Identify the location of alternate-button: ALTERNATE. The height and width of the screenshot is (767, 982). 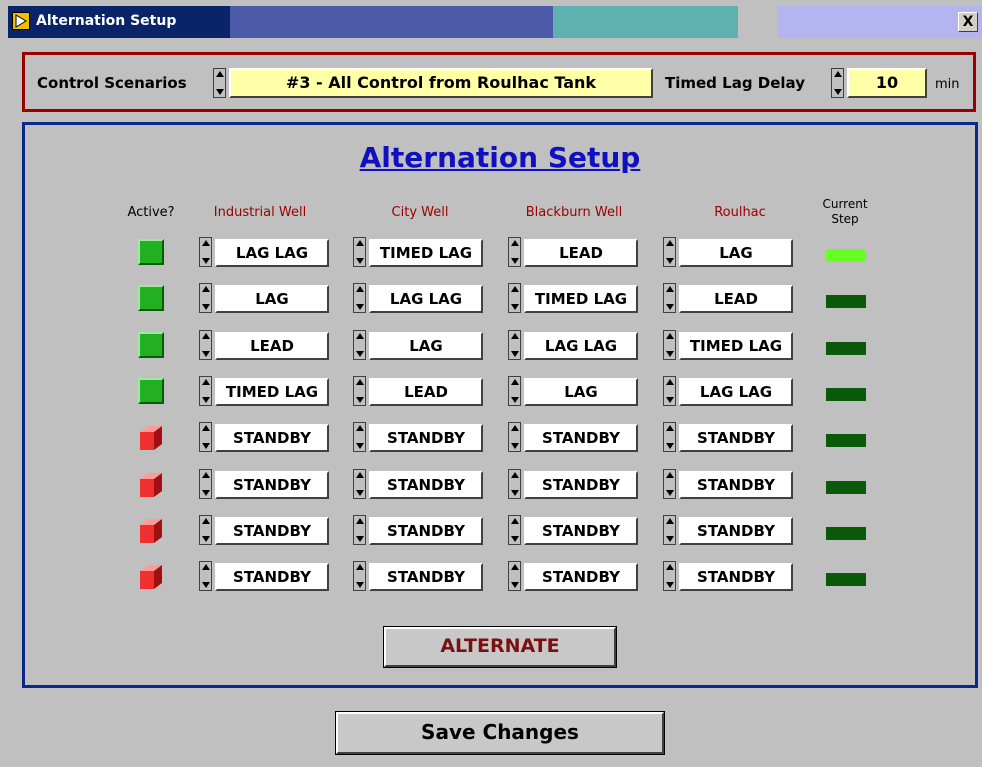
(500, 647).